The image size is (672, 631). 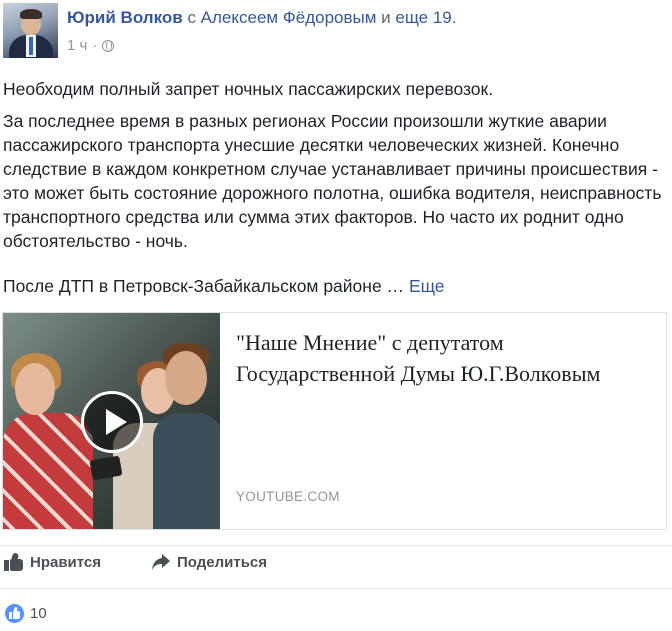 I want to click on share-button: Поделиться, so click(x=209, y=562).